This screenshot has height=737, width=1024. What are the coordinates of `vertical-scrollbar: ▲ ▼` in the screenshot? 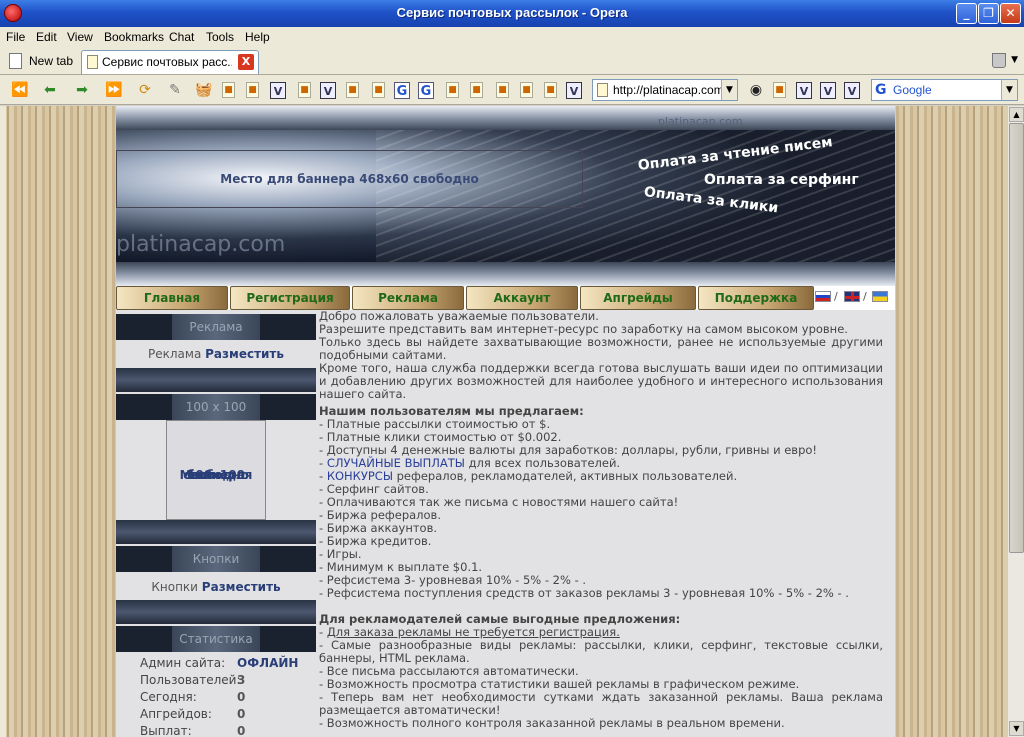 It's located at (1015, 421).